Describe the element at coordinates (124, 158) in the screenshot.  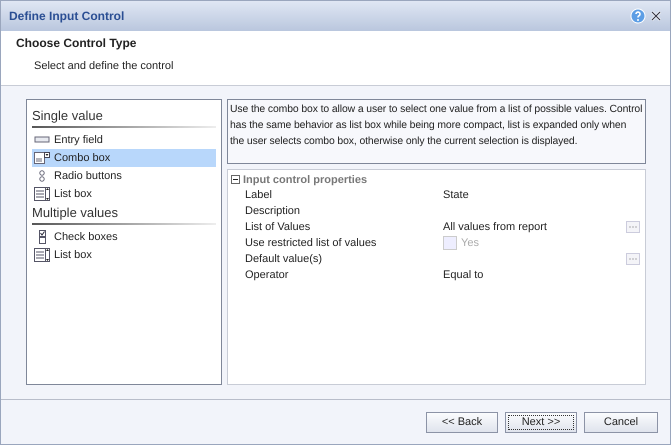
I see `control-type-item: Combo box` at that location.